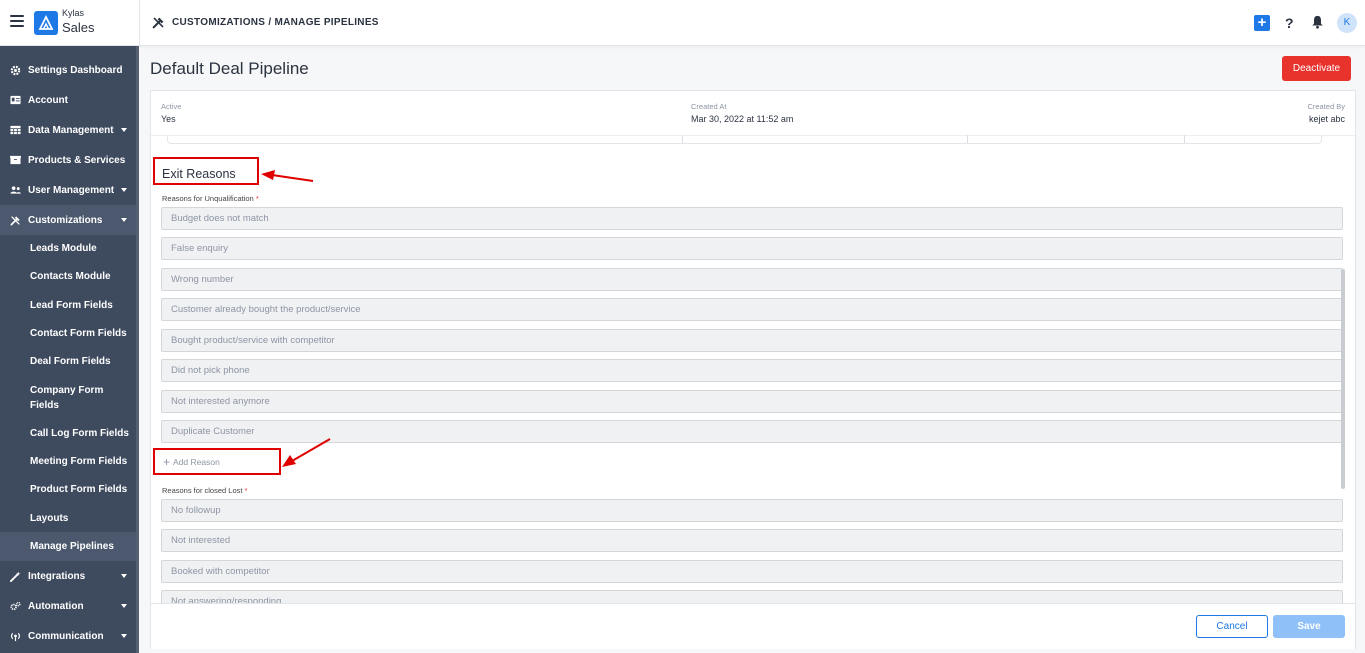 This screenshot has width=1365, height=653. Describe the element at coordinates (69, 461) in the screenshot. I see `sidebar-subitem-meeting-form-fields: Meeting Form Fields` at that location.